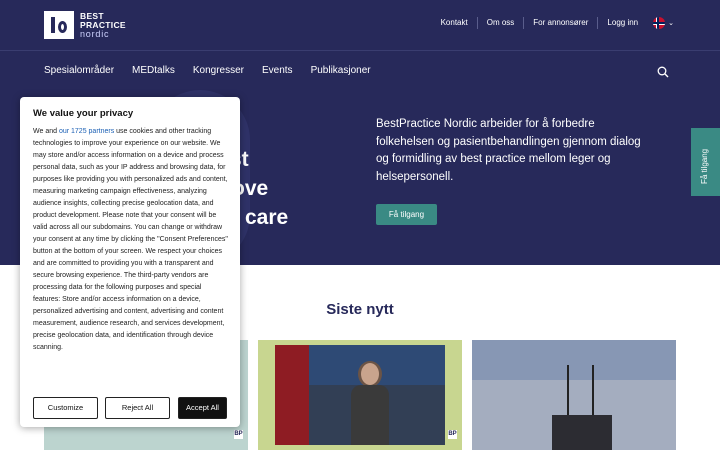  I want to click on link-kontakt: Kontakt, so click(455, 23).